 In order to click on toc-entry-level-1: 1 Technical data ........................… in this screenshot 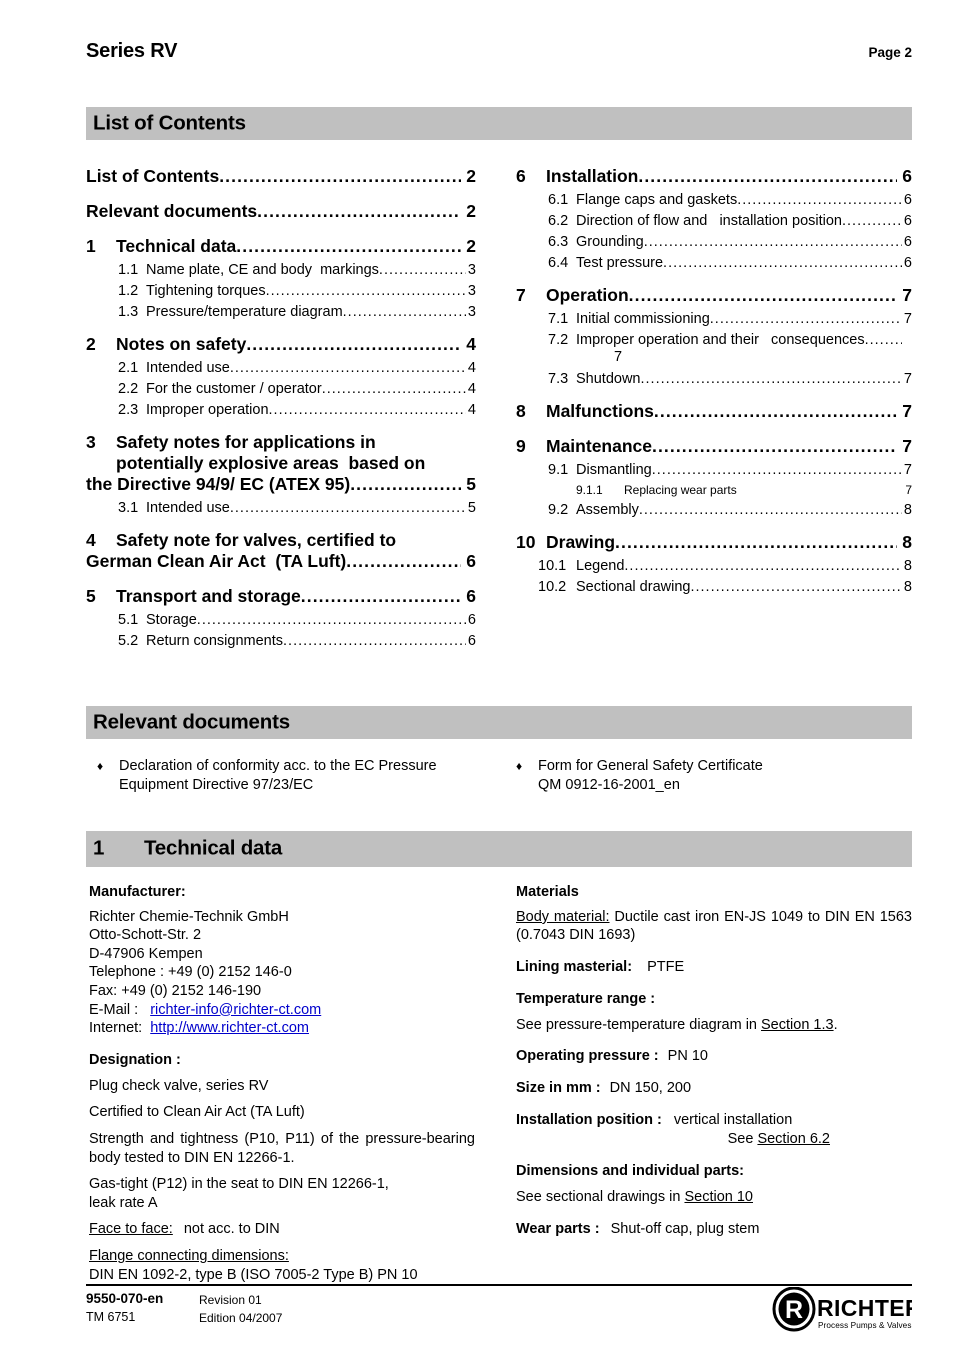, I will do `click(281, 246)`.